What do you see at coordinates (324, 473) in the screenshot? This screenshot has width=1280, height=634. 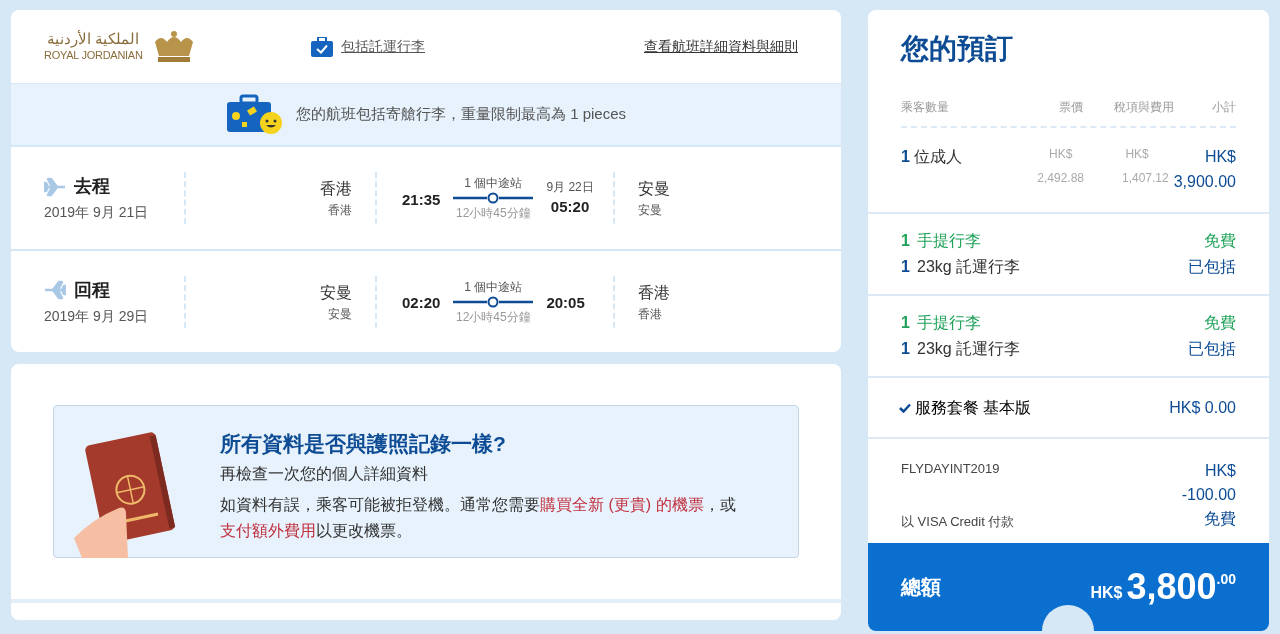 I see `notice-subtitle: 再檢查一次您的個人詳細資料` at bounding box center [324, 473].